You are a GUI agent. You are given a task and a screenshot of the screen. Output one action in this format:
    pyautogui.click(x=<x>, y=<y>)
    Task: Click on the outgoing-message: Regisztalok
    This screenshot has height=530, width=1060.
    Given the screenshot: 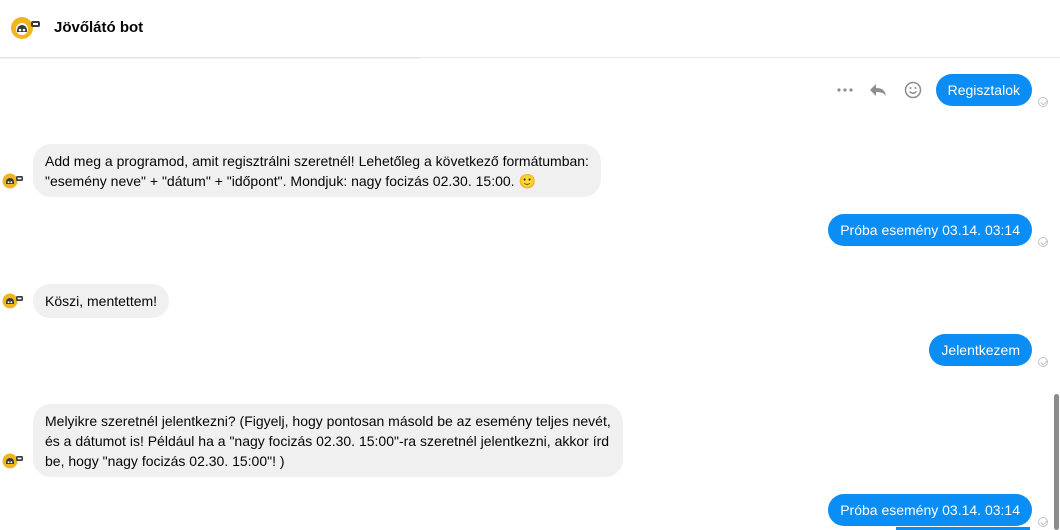 What is the action you would take?
    pyautogui.click(x=983, y=90)
    